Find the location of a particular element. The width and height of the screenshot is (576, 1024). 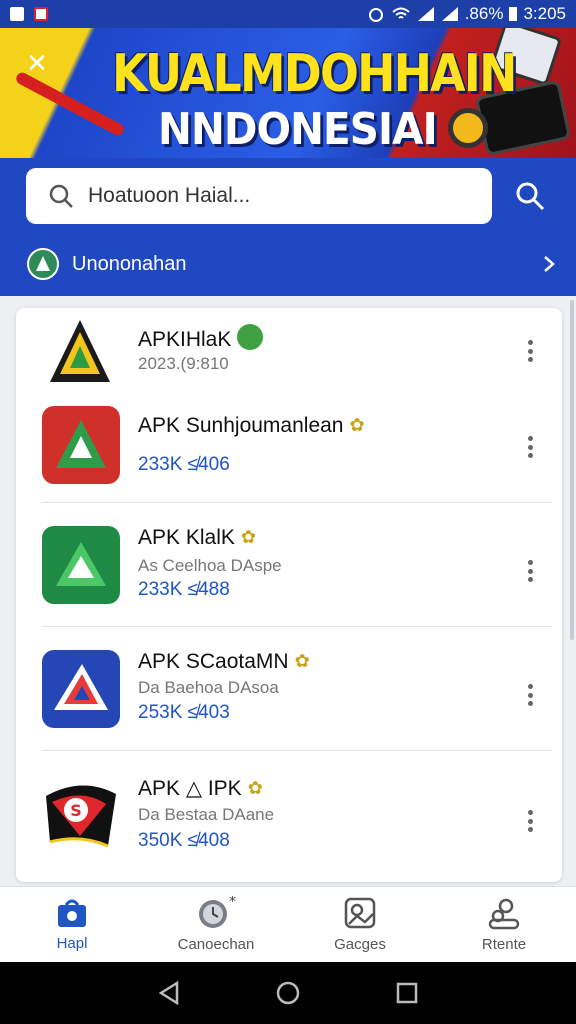

battery-percent: .86% is located at coordinates (484, 13).